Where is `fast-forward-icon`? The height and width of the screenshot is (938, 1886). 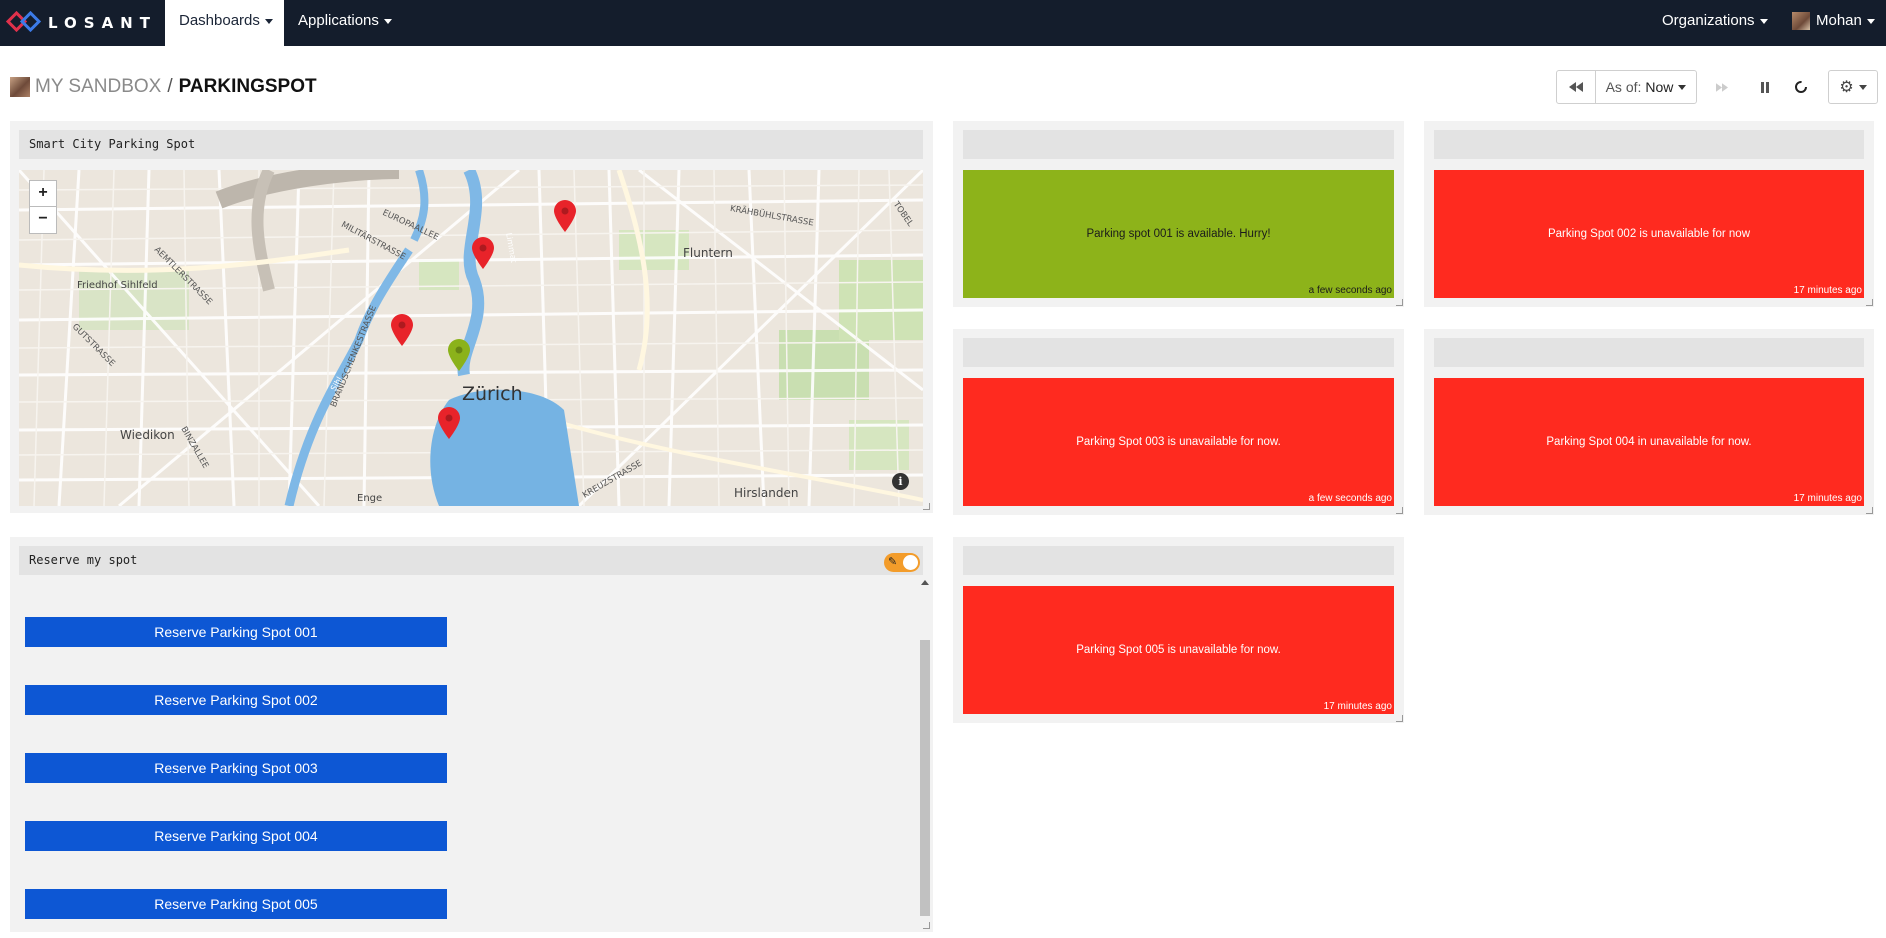 fast-forward-icon is located at coordinates (1722, 87).